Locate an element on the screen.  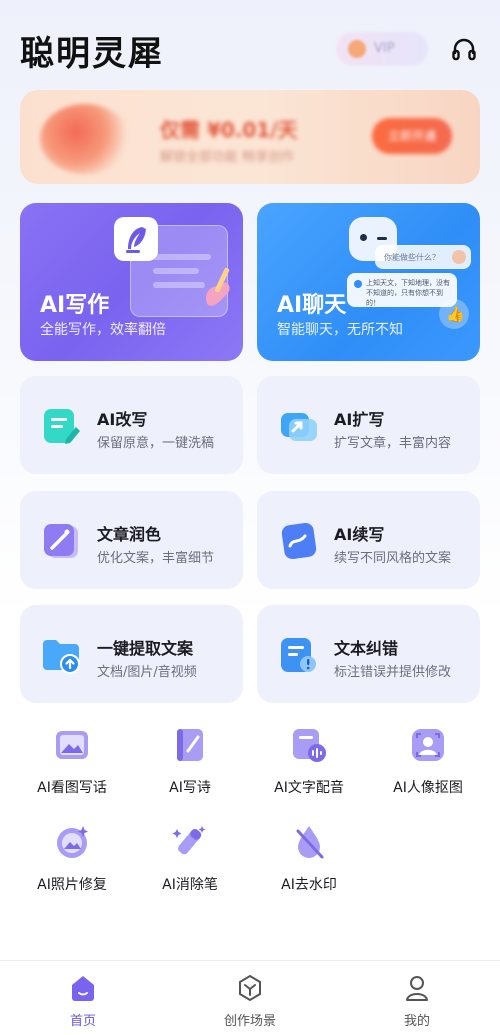
tab-label: 首页 is located at coordinates (82, 1021).